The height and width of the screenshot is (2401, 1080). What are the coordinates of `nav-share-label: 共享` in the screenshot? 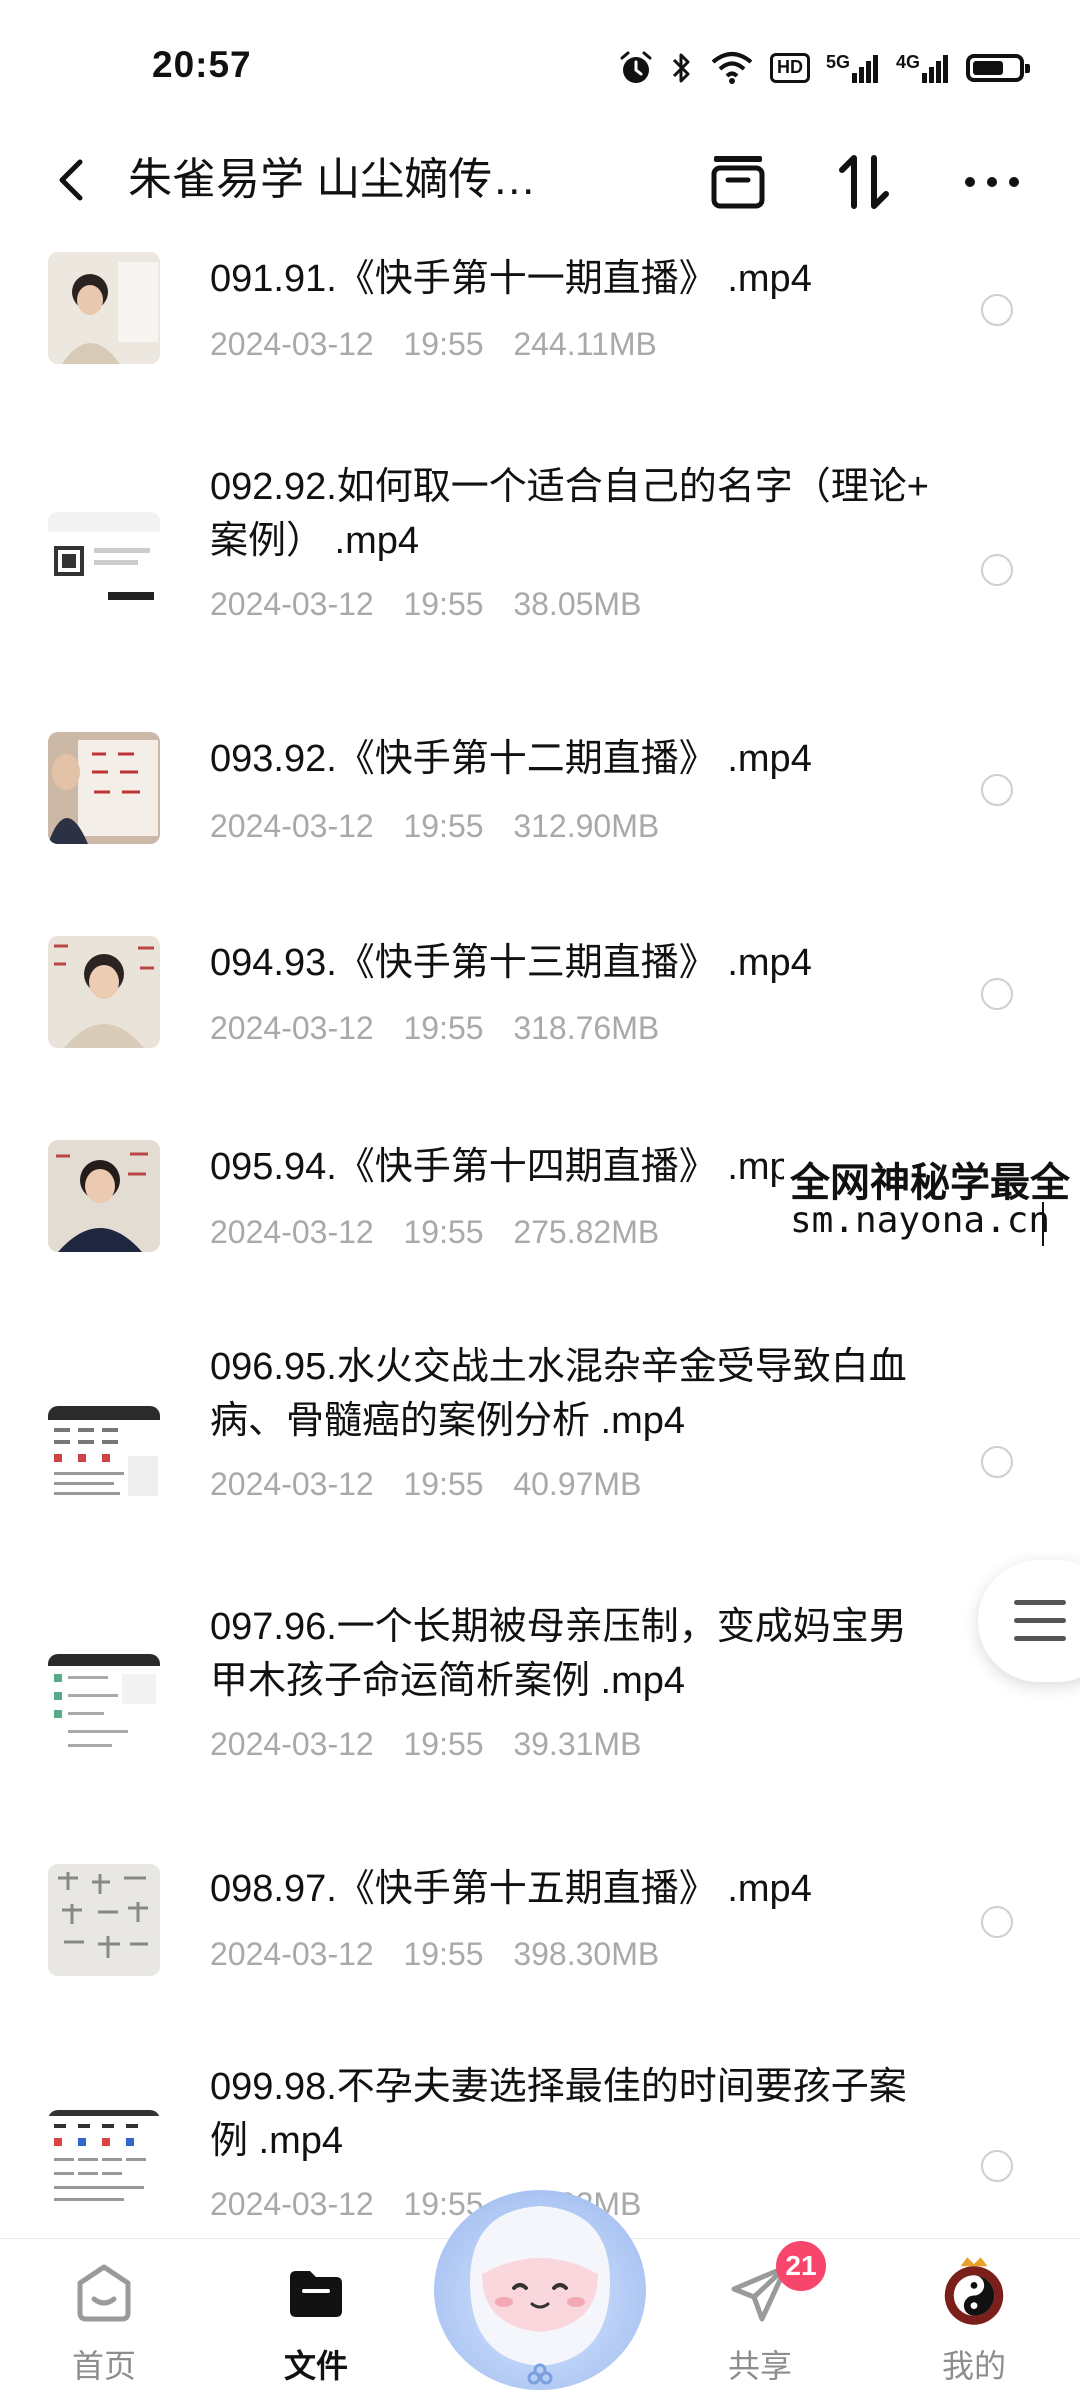 It's located at (759, 2366).